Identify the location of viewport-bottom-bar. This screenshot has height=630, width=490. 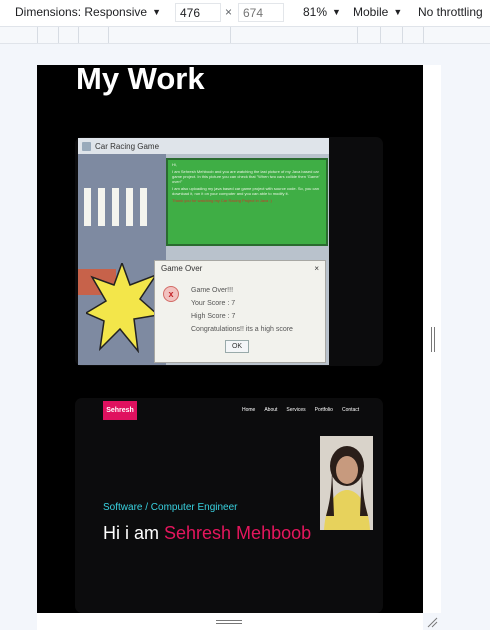
(230, 621).